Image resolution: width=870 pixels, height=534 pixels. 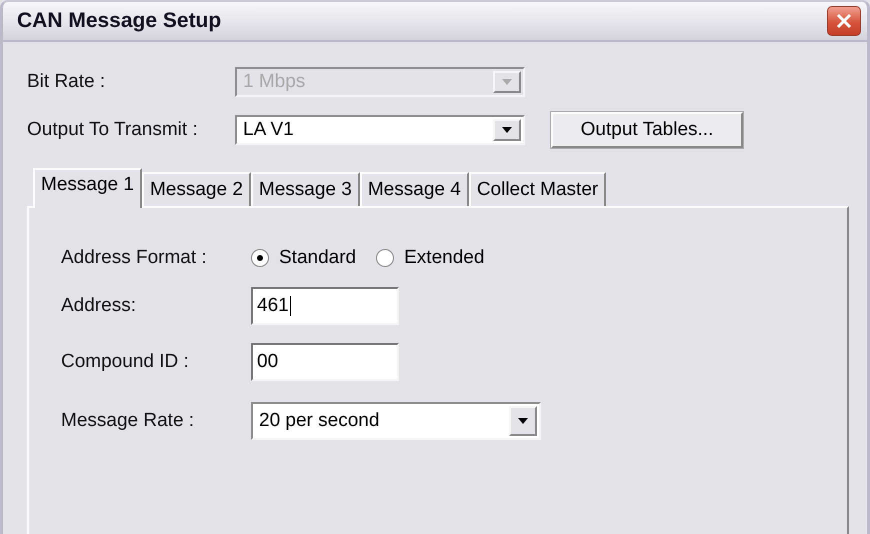 I want to click on radio-label: Extended, so click(x=444, y=258).